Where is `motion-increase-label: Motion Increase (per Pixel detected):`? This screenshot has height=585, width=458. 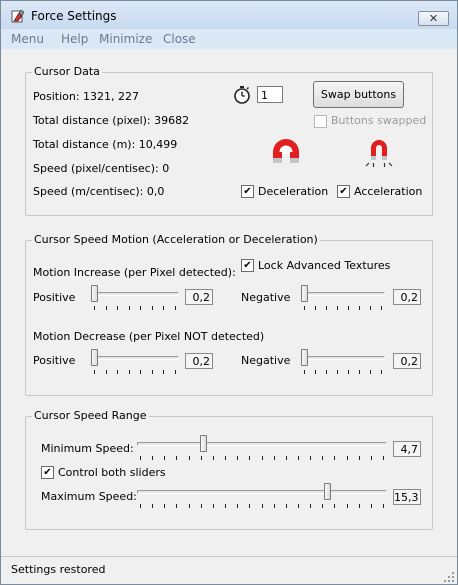 motion-increase-label: Motion Increase (per Pixel detected): is located at coordinates (134, 272).